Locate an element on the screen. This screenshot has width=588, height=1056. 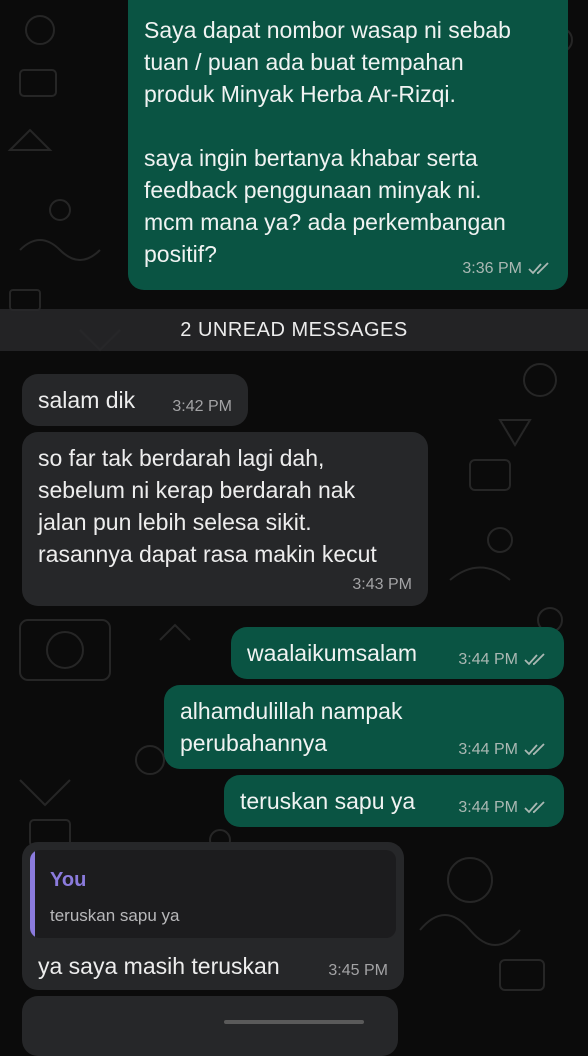
message-meta: 3:43 PM is located at coordinates (382, 585).